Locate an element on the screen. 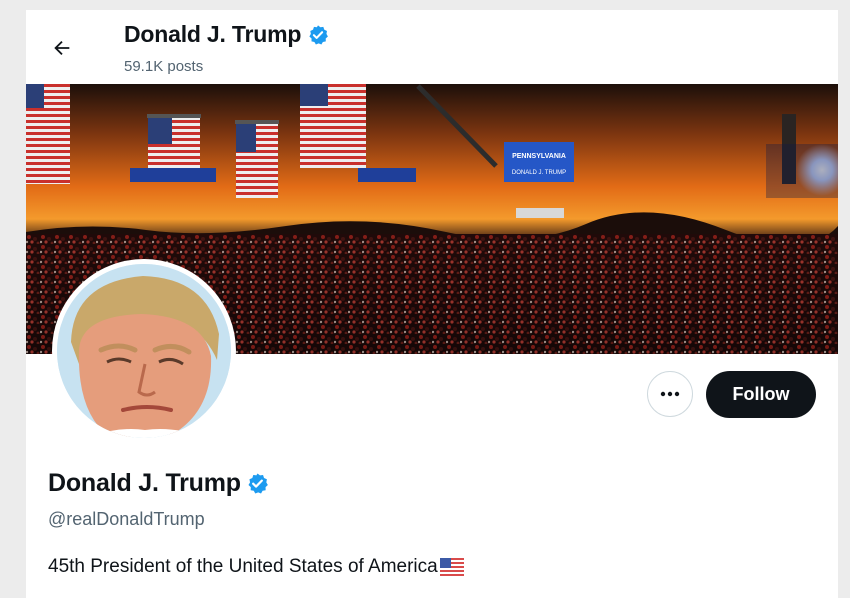 The width and height of the screenshot is (850, 598). more-dots-icon is located at coordinates (670, 394).